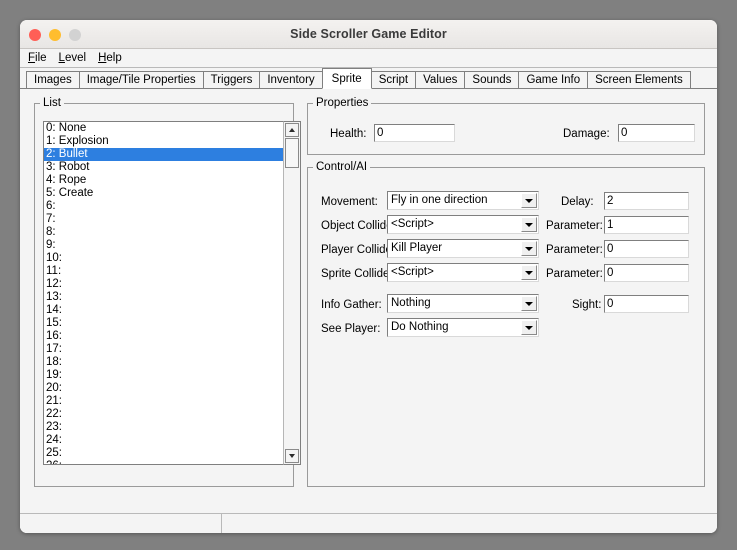 This screenshot has height=550, width=737. What do you see at coordinates (231, 79) in the screenshot?
I see `tab-triggers: Triggers` at bounding box center [231, 79].